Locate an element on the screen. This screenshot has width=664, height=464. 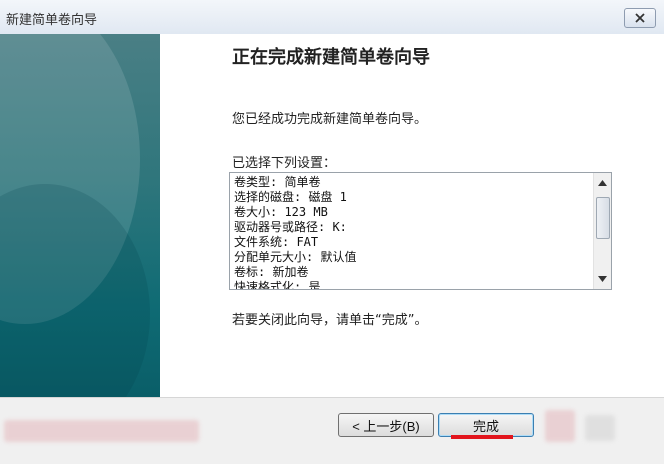
scrollbar-thumb is located at coordinates (603, 218).